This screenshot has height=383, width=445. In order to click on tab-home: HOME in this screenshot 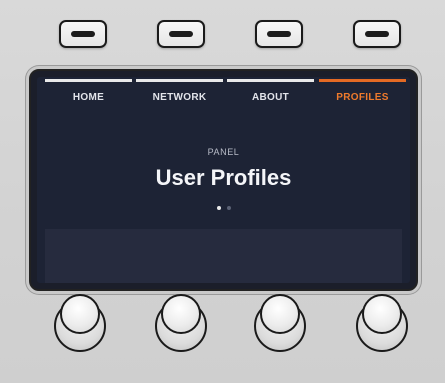, I will do `click(88, 95)`.